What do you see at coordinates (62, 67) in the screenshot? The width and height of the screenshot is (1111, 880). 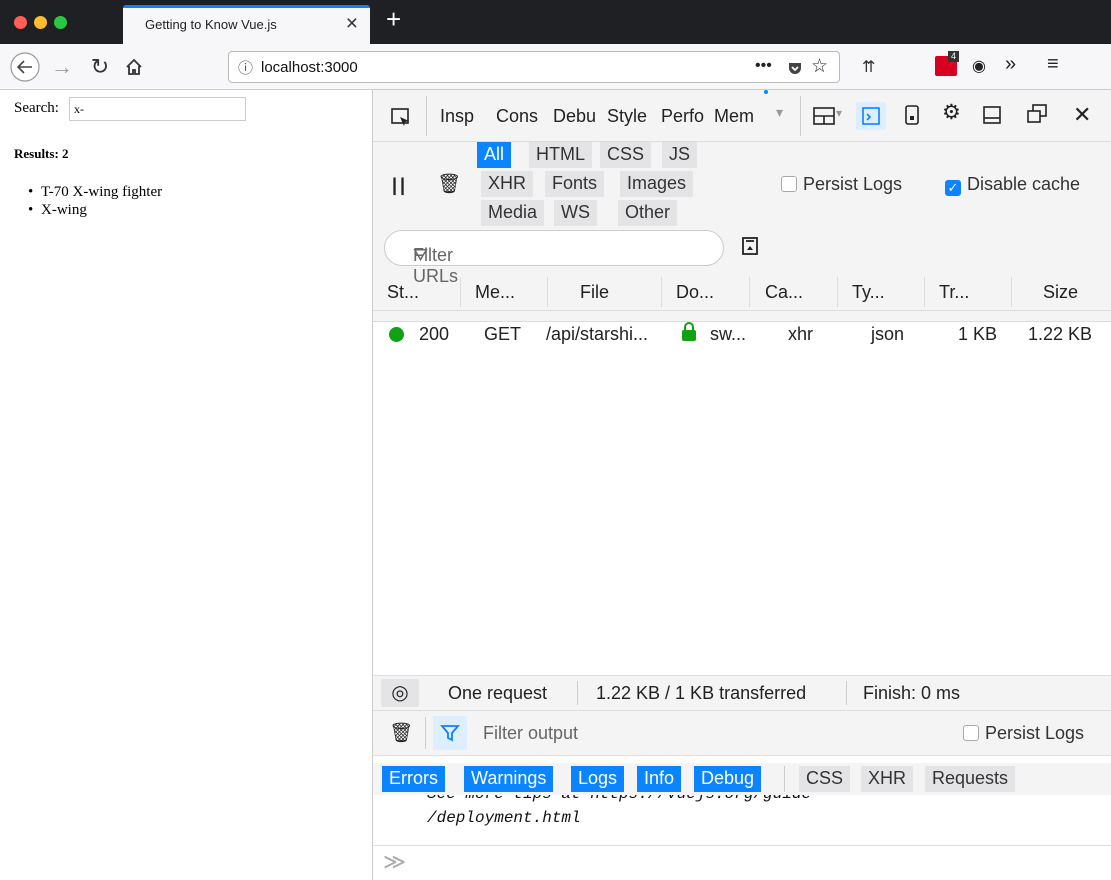 I see `forward-icon: →` at bounding box center [62, 67].